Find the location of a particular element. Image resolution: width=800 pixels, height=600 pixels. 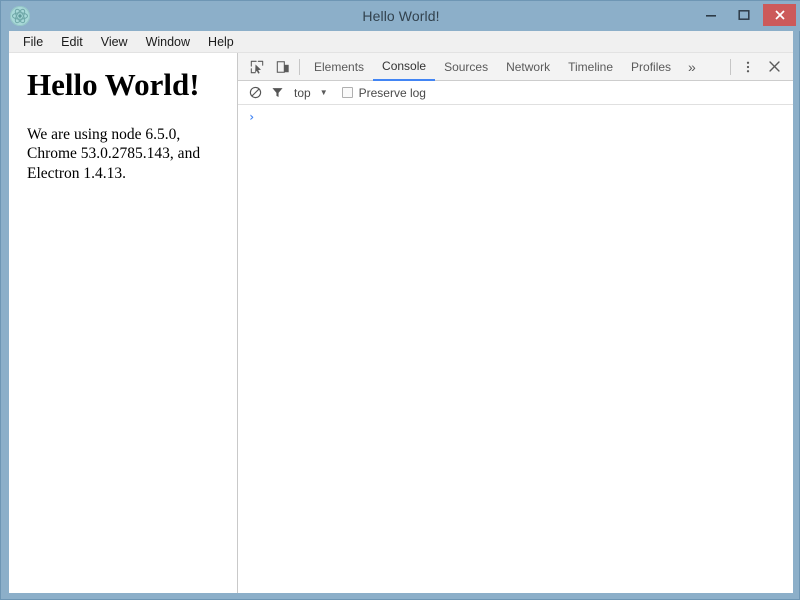

console-prompt-row: › is located at coordinates (515, 116).